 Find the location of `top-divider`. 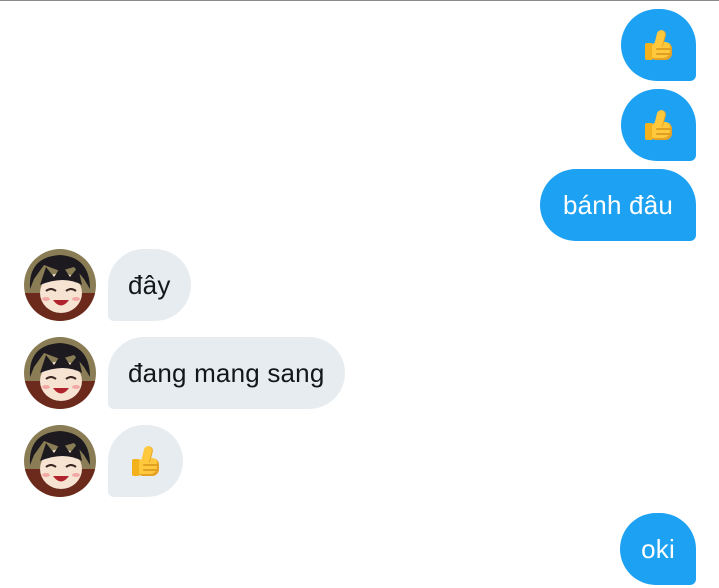

top-divider is located at coordinates (359, 0).